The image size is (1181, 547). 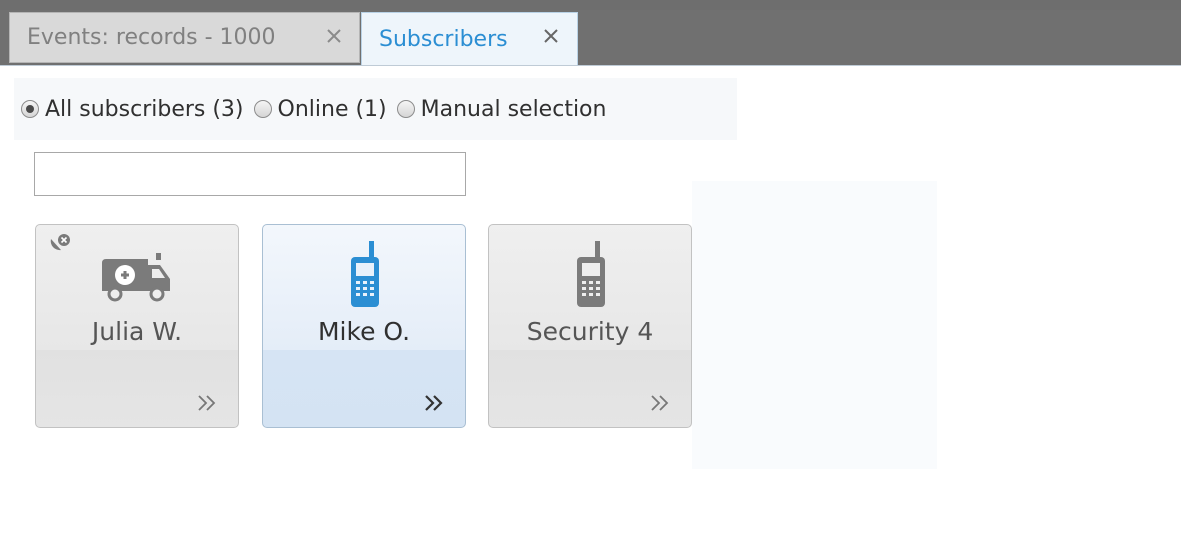 I want to click on radio-button-checked, so click(x=30, y=109).